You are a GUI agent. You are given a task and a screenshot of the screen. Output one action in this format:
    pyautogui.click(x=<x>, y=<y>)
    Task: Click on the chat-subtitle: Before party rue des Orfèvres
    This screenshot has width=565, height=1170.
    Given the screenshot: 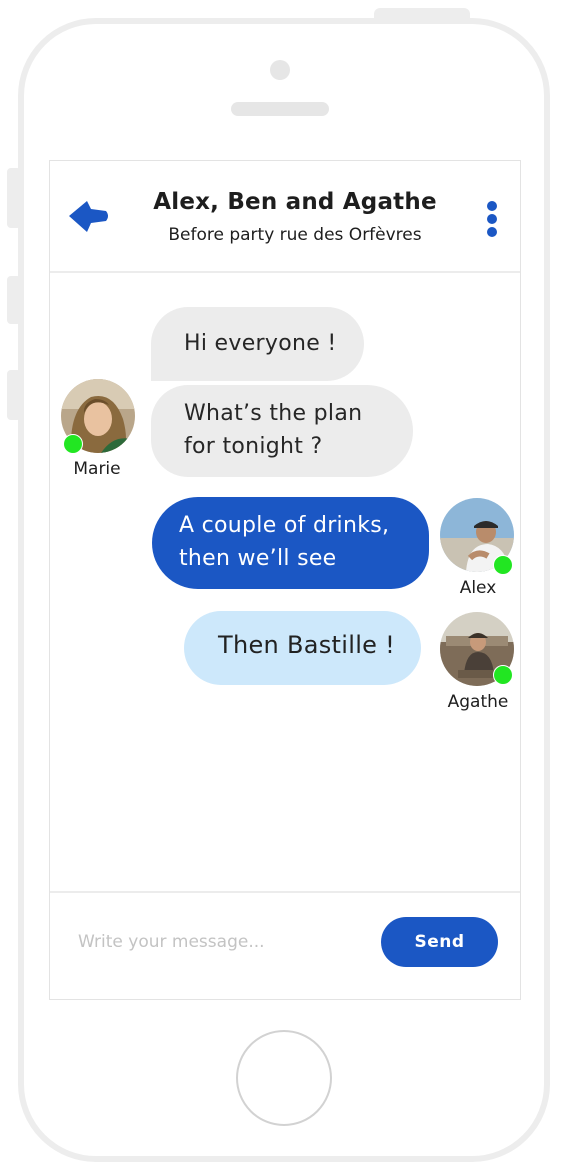 What is the action you would take?
    pyautogui.click(x=295, y=235)
    